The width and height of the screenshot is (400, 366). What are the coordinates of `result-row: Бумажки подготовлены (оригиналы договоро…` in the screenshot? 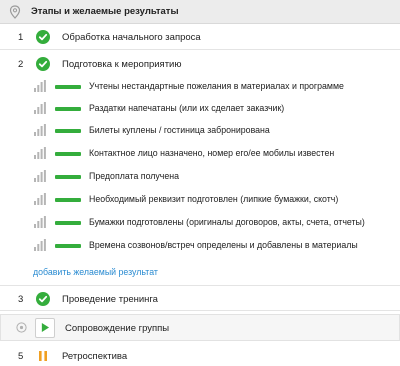 It's located at (200, 223).